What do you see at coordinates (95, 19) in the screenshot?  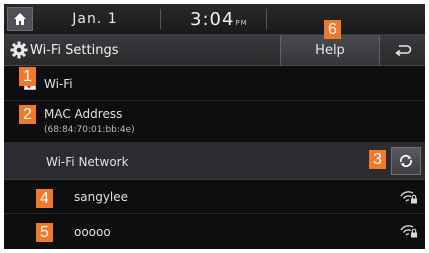 I see `status-date: Jan. 1` at bounding box center [95, 19].